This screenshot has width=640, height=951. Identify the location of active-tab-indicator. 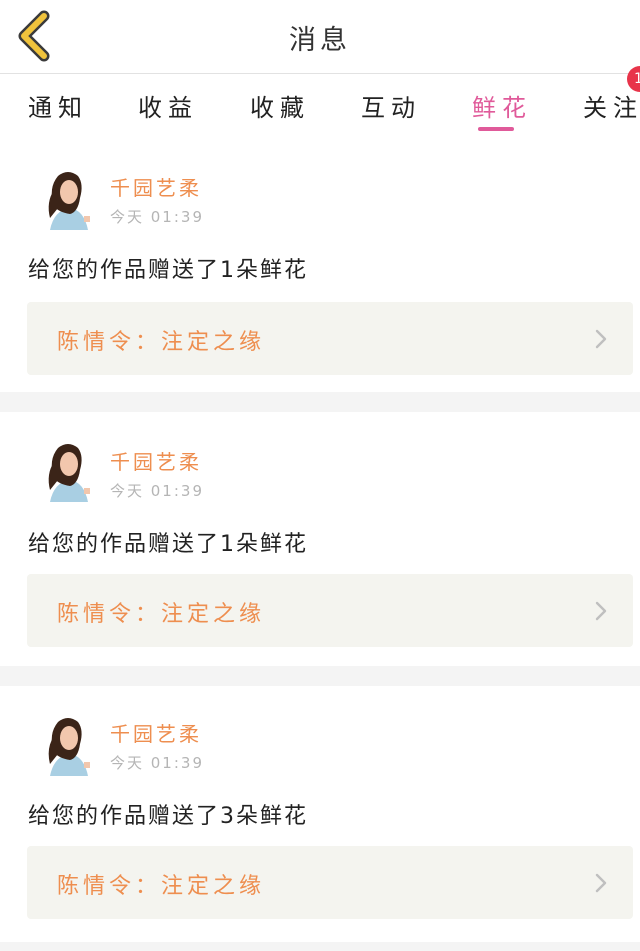
(496, 129).